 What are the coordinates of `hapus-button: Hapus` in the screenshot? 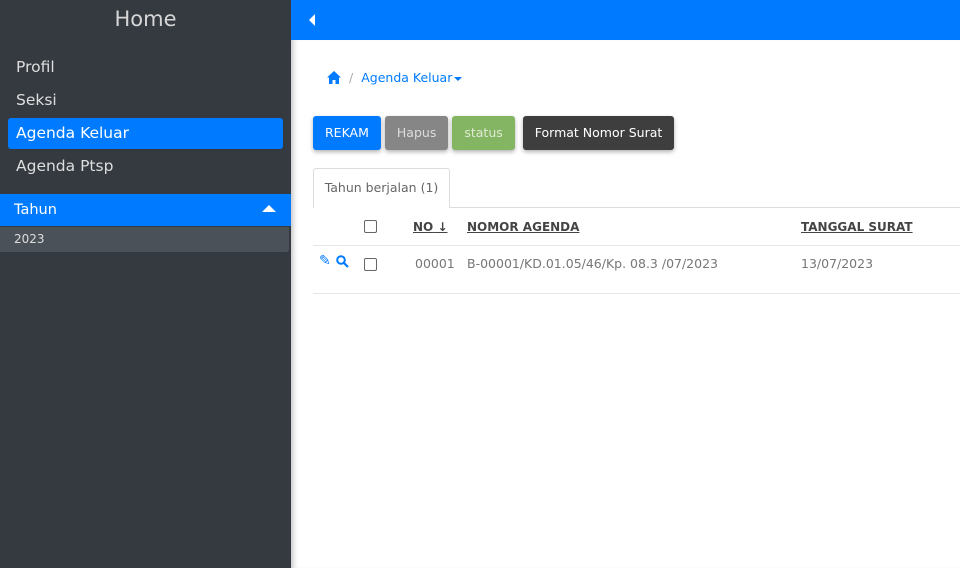 It's located at (416, 133).